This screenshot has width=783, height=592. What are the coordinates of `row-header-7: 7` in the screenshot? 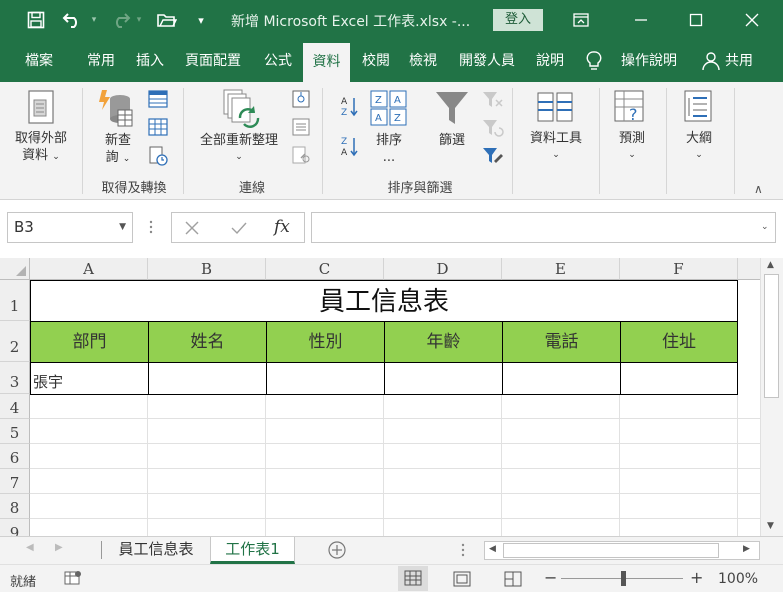 It's located at (15, 481).